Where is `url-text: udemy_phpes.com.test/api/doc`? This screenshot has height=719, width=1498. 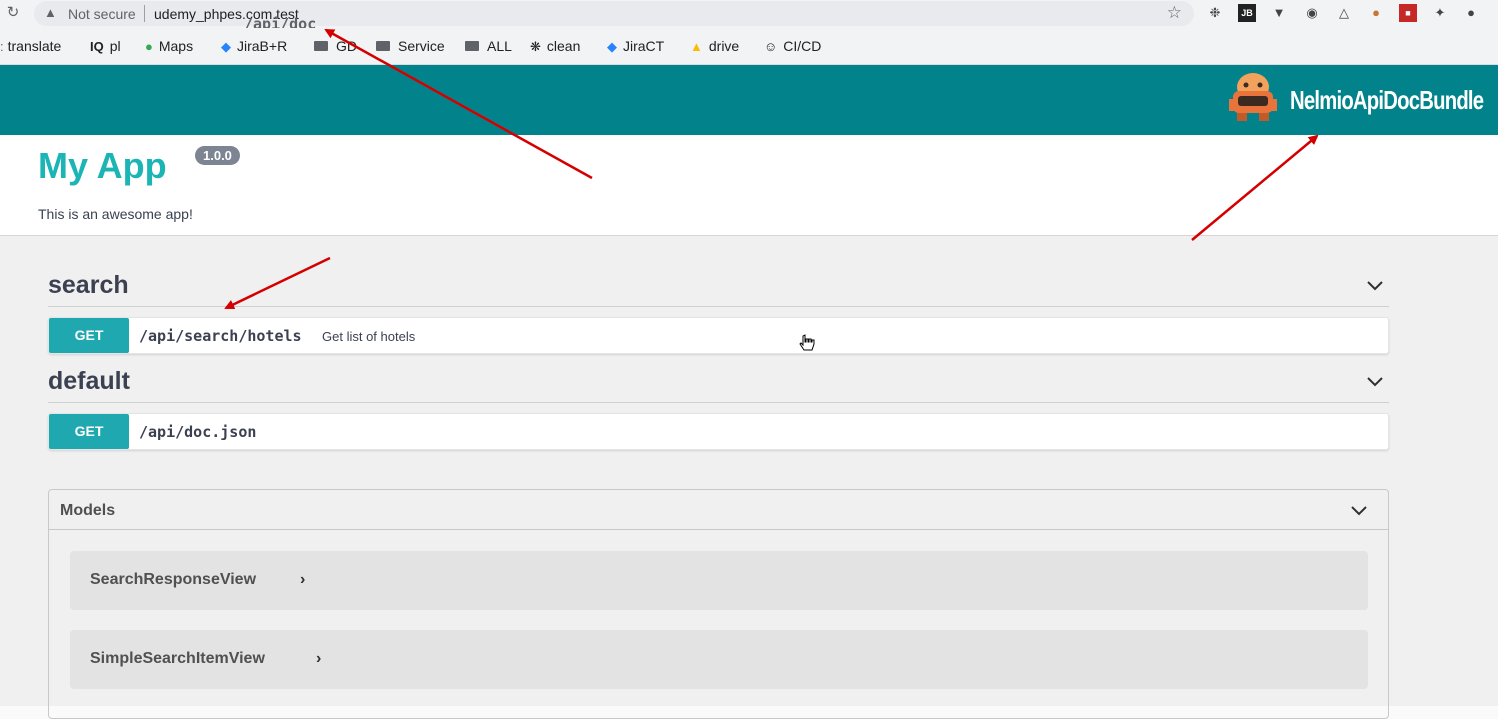
url-text: udemy_phpes.com.test/api/doc is located at coordinates (235, 19).